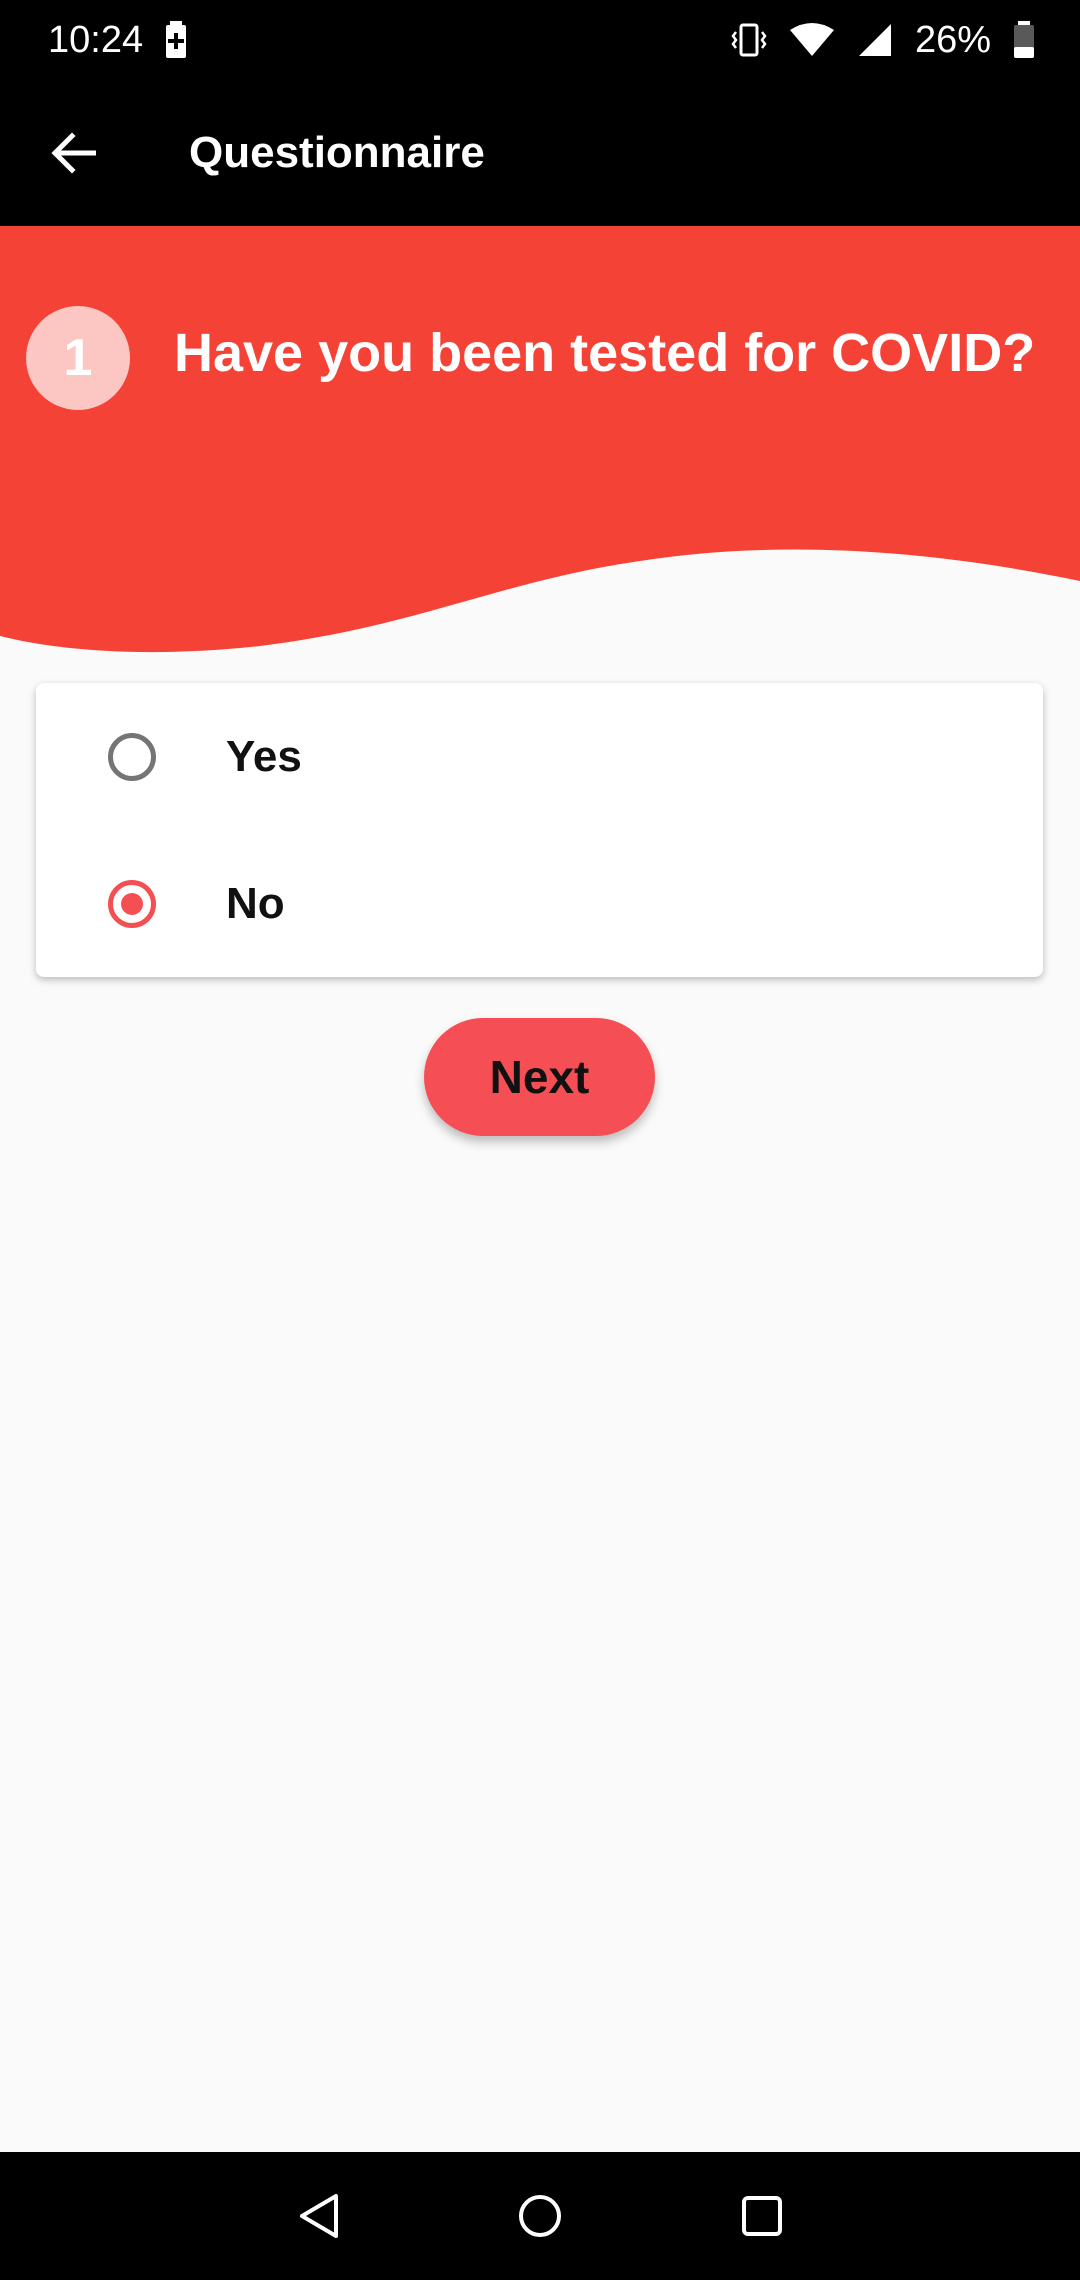  Describe the element at coordinates (255, 903) in the screenshot. I see `option-no-label: No` at that location.